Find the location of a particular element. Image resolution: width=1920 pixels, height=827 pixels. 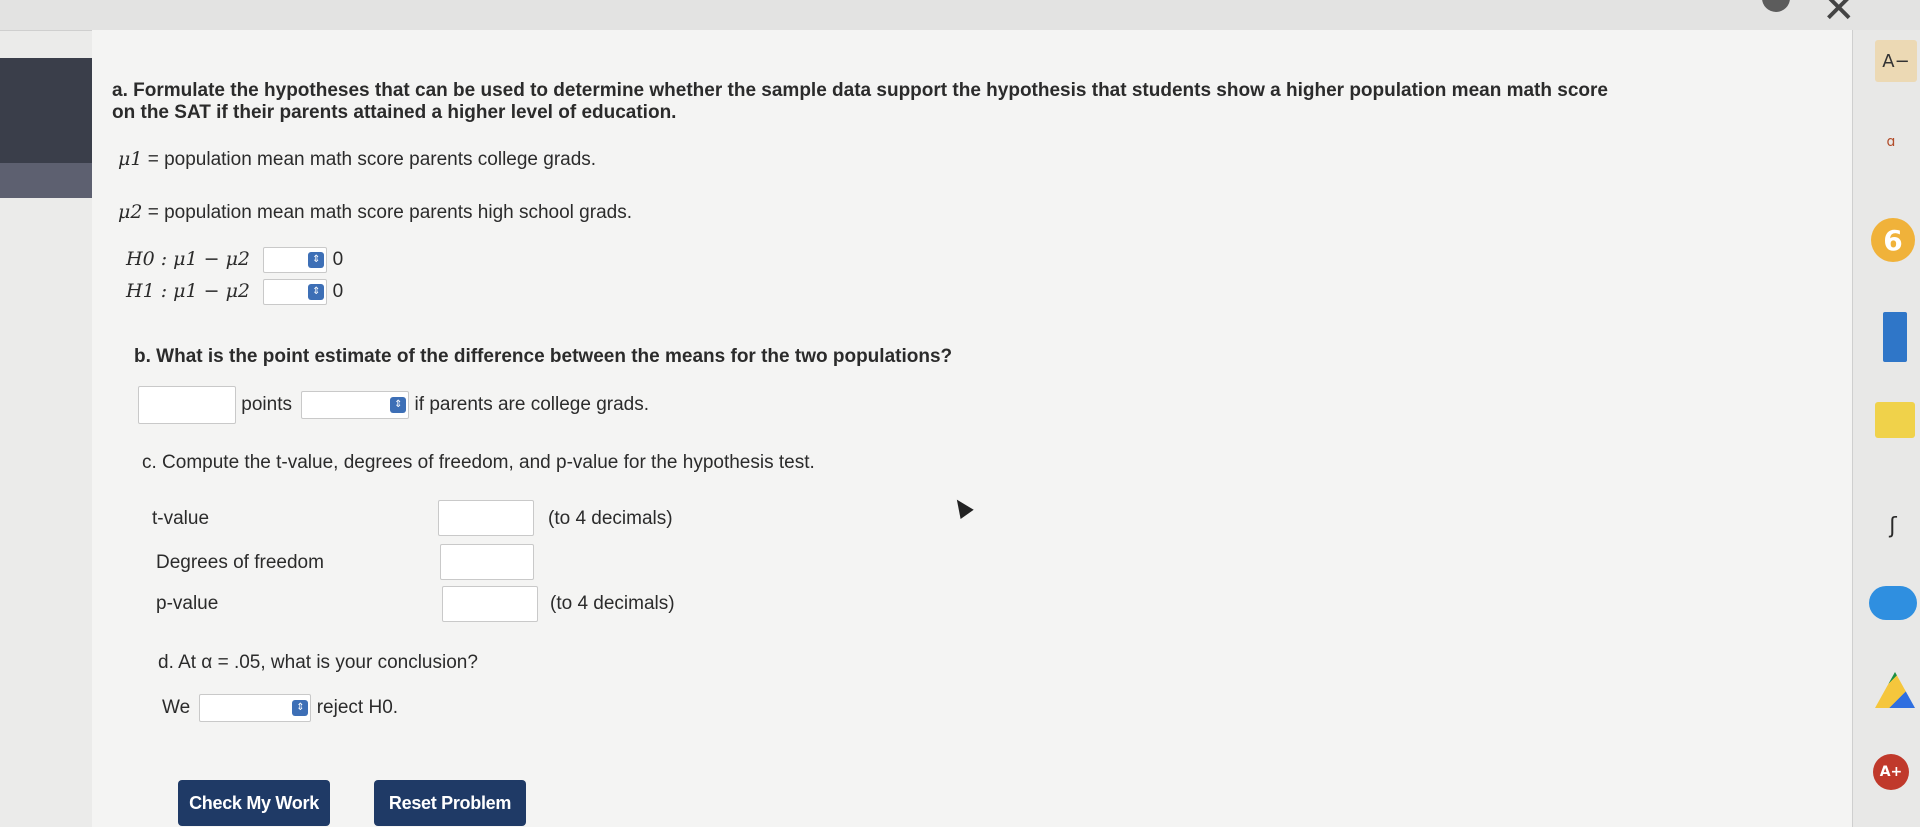

mu2-symbol: μ2 is located at coordinates (130, 212).